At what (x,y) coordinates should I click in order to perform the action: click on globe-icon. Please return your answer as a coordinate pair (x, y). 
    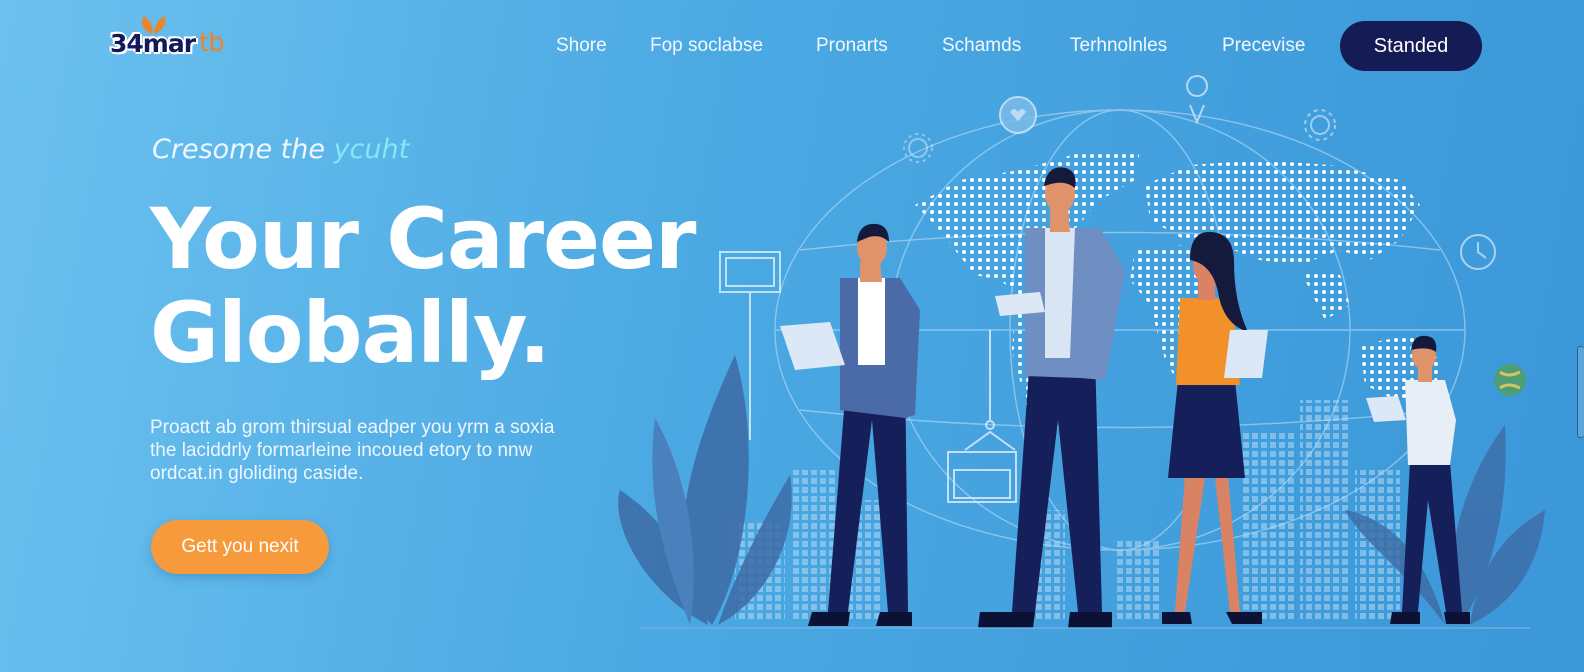
    Looking at the image, I should click on (1510, 380).